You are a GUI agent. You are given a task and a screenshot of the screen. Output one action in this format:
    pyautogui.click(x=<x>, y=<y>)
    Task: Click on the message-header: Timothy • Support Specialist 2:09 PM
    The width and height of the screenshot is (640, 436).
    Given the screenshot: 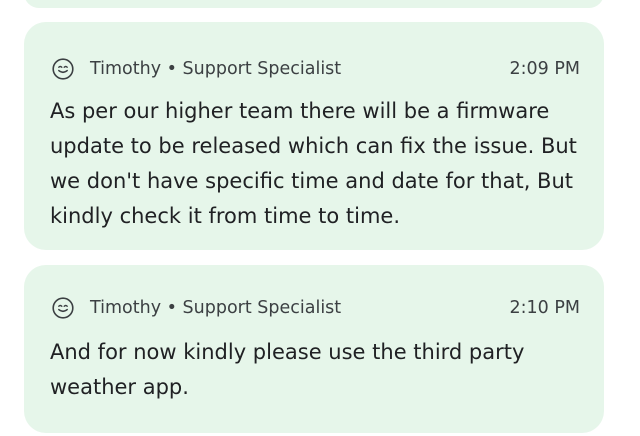 What is the action you would take?
    pyautogui.click(x=316, y=69)
    